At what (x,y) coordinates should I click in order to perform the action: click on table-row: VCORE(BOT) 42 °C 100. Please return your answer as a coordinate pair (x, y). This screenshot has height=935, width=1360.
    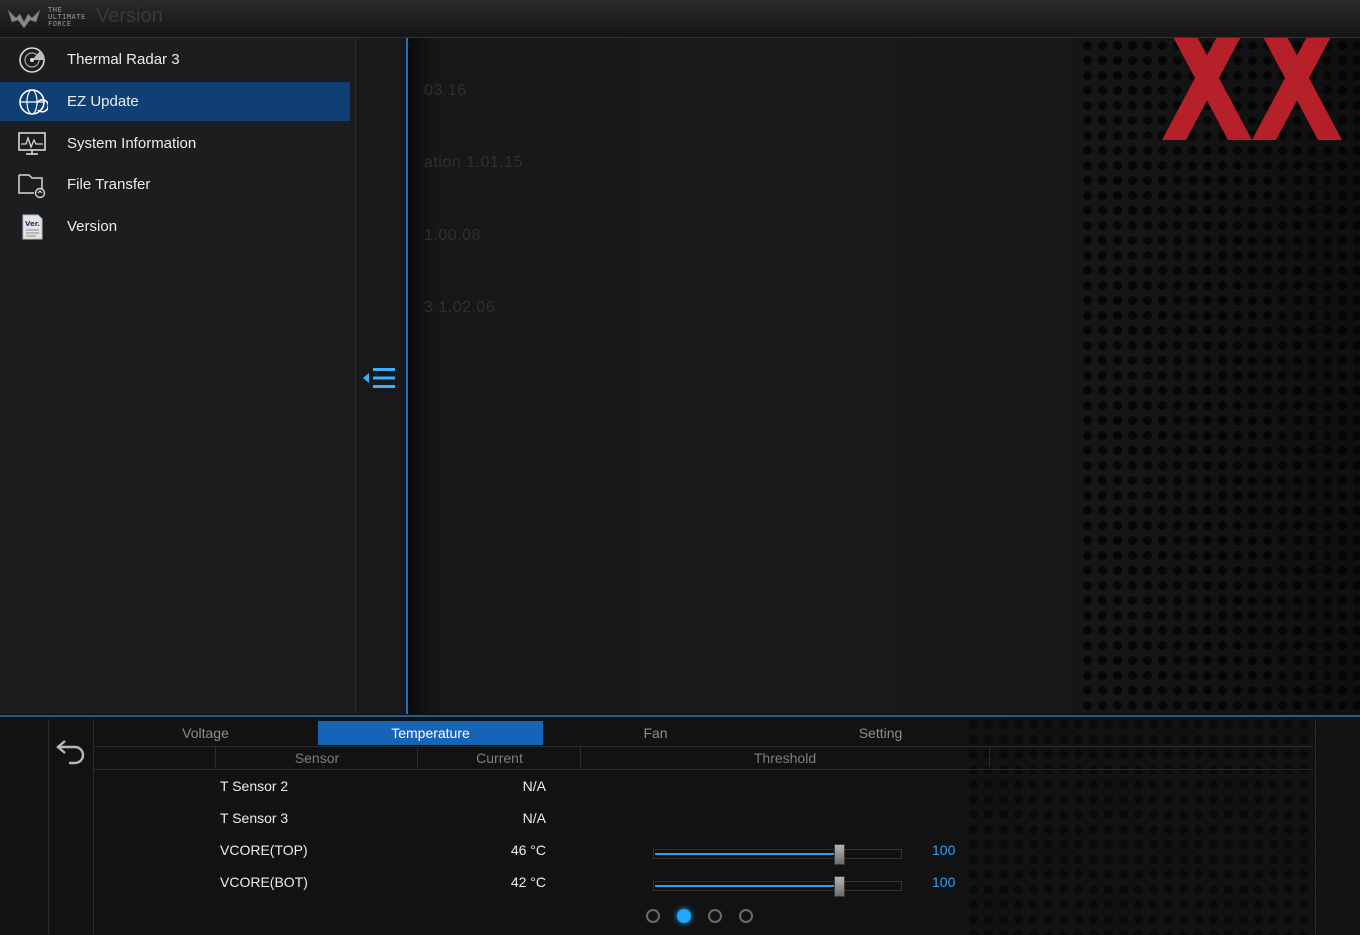
    Looking at the image, I should click on (680, 884).